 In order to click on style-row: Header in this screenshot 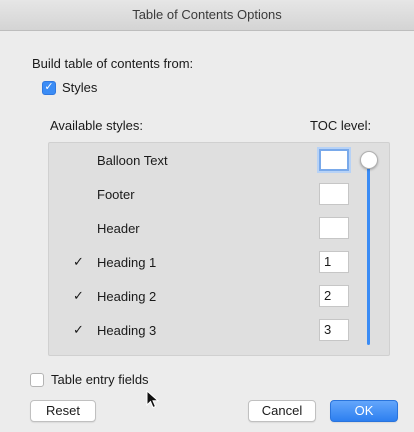, I will do `click(179, 228)`.